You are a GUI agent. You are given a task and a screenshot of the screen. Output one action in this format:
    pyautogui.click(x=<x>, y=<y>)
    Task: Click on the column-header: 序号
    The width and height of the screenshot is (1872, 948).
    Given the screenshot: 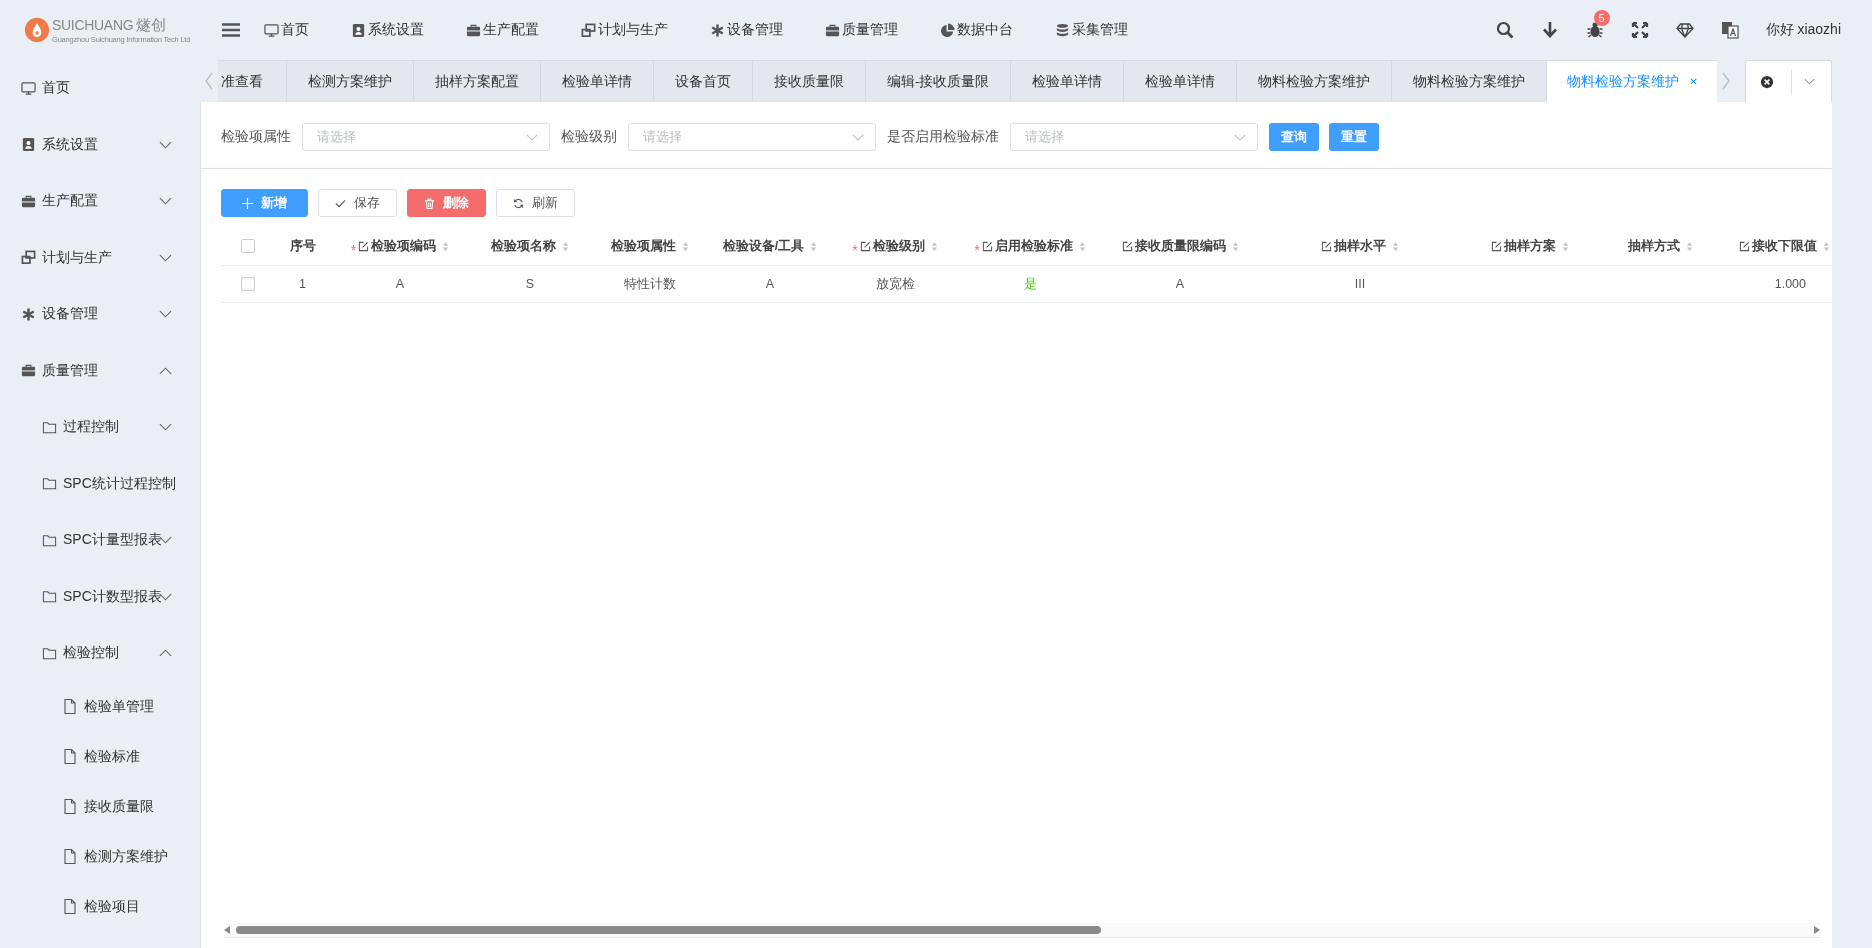 What is the action you would take?
    pyautogui.click(x=302, y=246)
    